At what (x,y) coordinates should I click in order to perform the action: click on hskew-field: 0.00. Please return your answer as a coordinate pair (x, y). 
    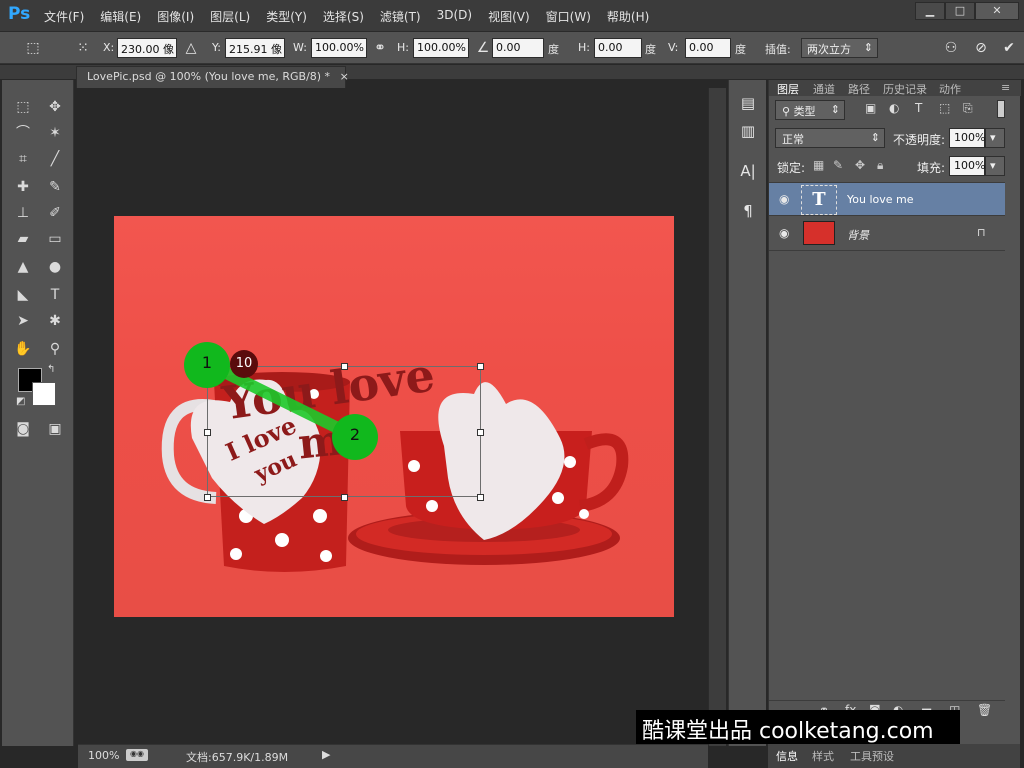
    Looking at the image, I should click on (618, 48).